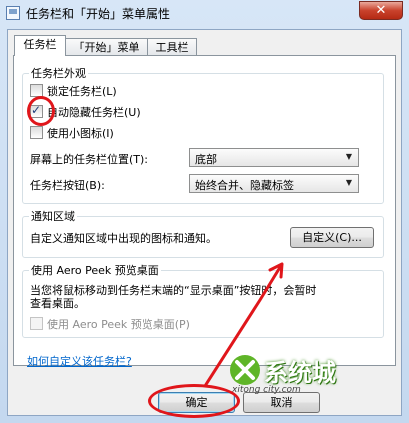  I want to click on title-bar: 任务栏和「开始」菜单属性 ✕, so click(204, 13).